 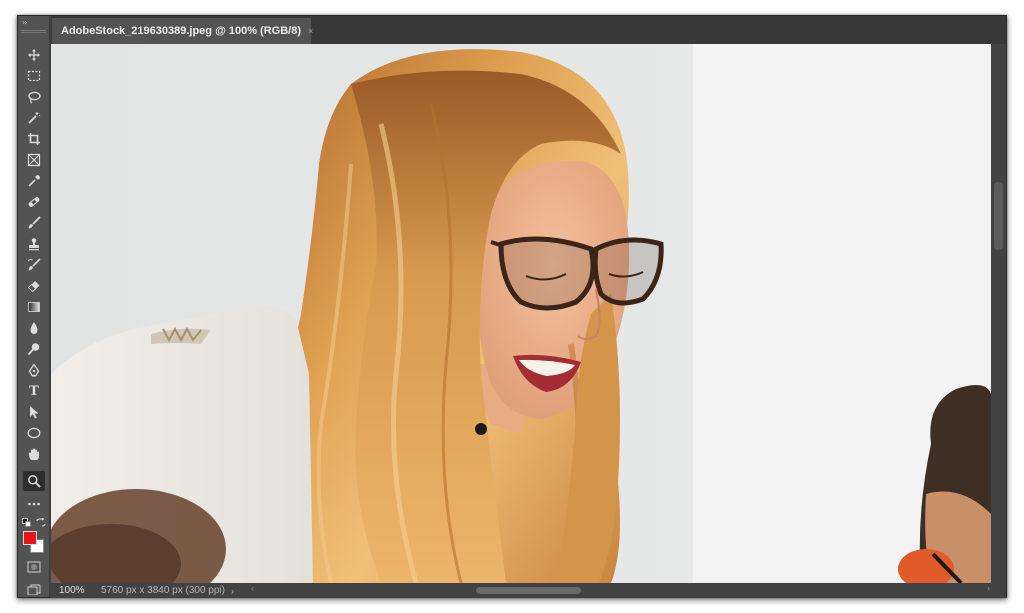 I want to click on pen-tool, so click(x=34, y=370).